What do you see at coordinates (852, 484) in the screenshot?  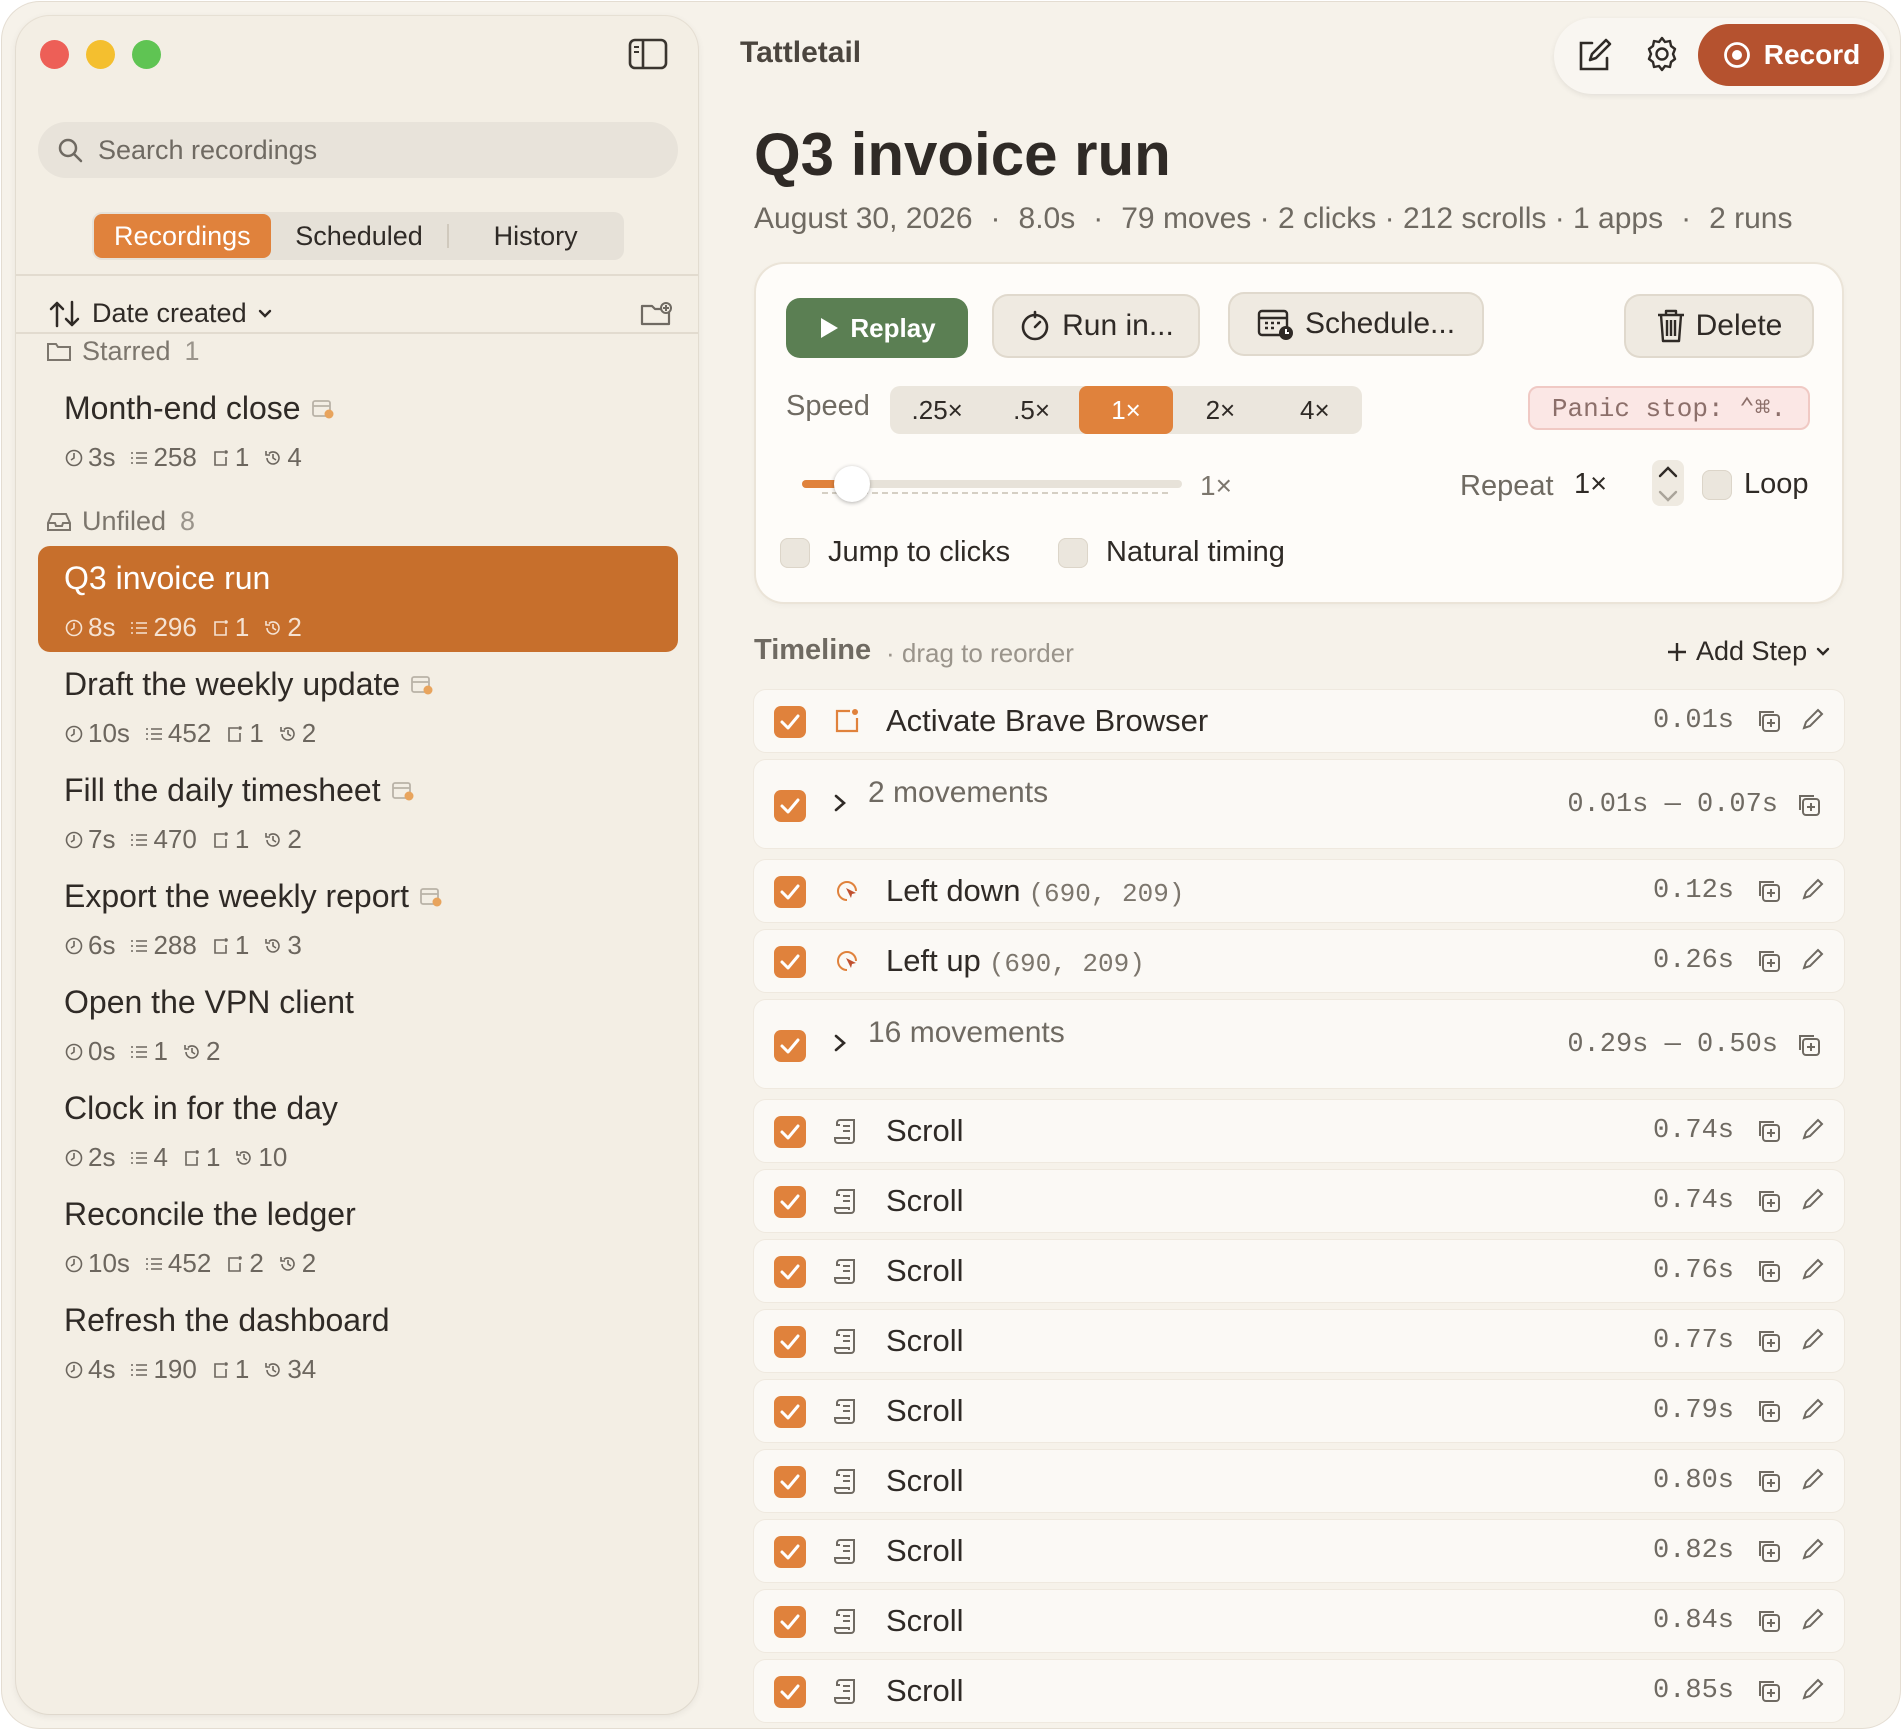 I see `speed-slider-thumb` at bounding box center [852, 484].